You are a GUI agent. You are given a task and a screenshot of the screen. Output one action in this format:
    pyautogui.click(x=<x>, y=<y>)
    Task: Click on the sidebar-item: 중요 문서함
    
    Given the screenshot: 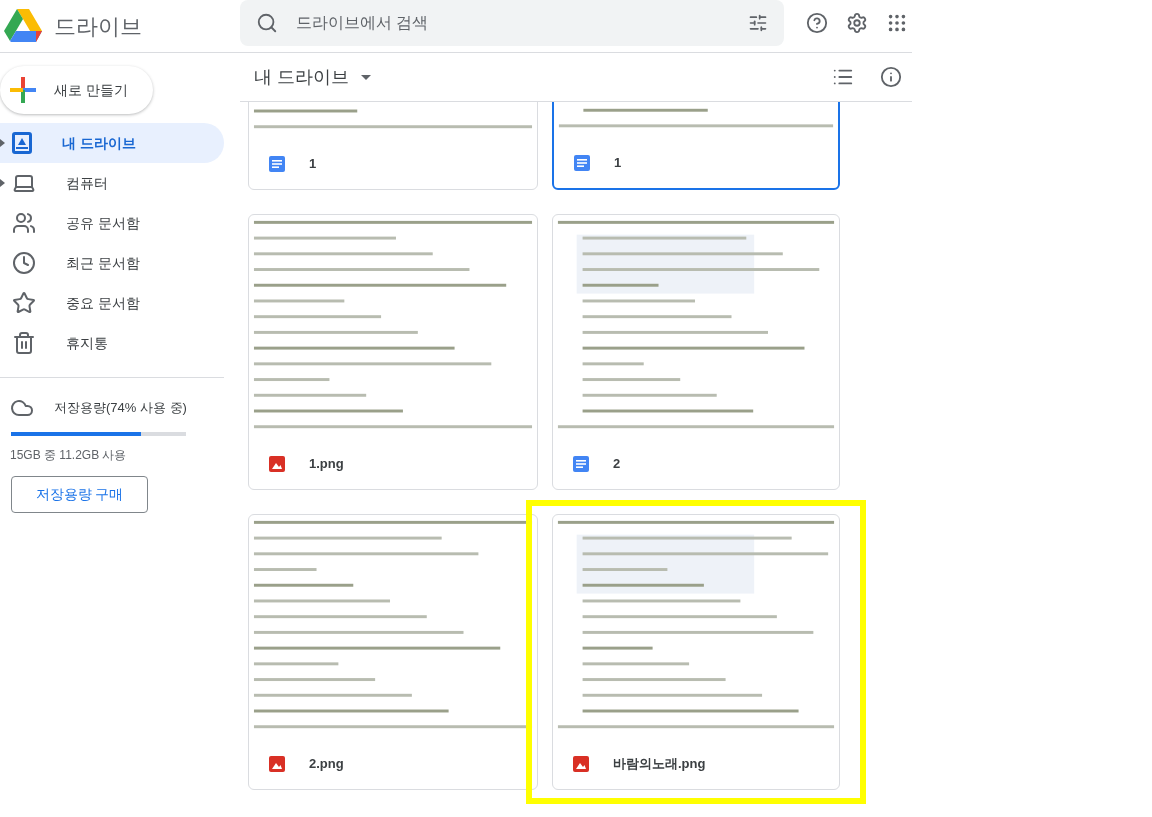 What is the action you would take?
    pyautogui.click(x=112, y=303)
    